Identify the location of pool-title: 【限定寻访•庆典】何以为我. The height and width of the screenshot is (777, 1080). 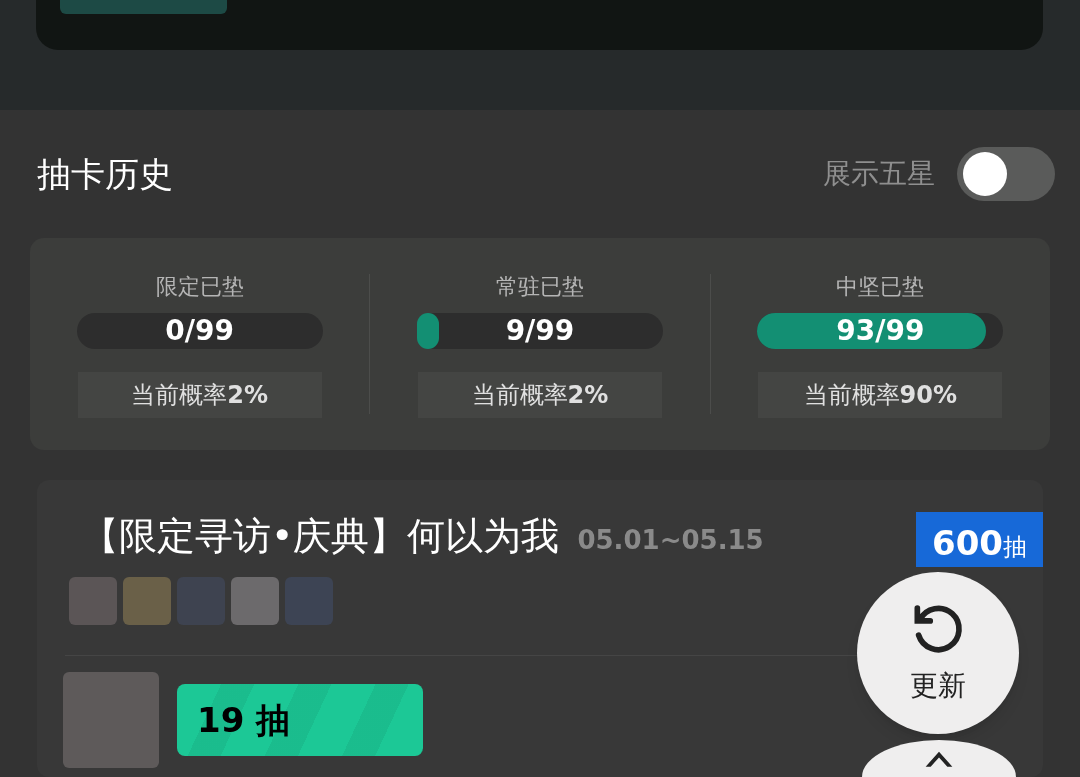
(320, 536).